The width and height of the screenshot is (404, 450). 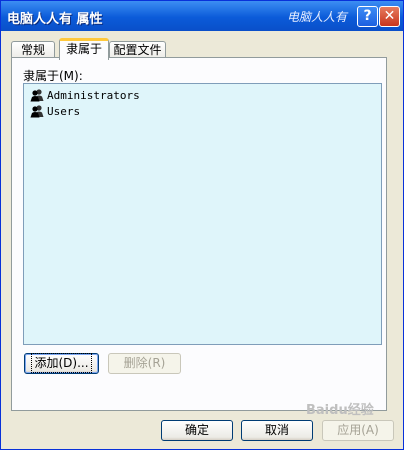 What do you see at coordinates (55, 19) in the screenshot?
I see `window-title: 电脑人人有 属性` at bounding box center [55, 19].